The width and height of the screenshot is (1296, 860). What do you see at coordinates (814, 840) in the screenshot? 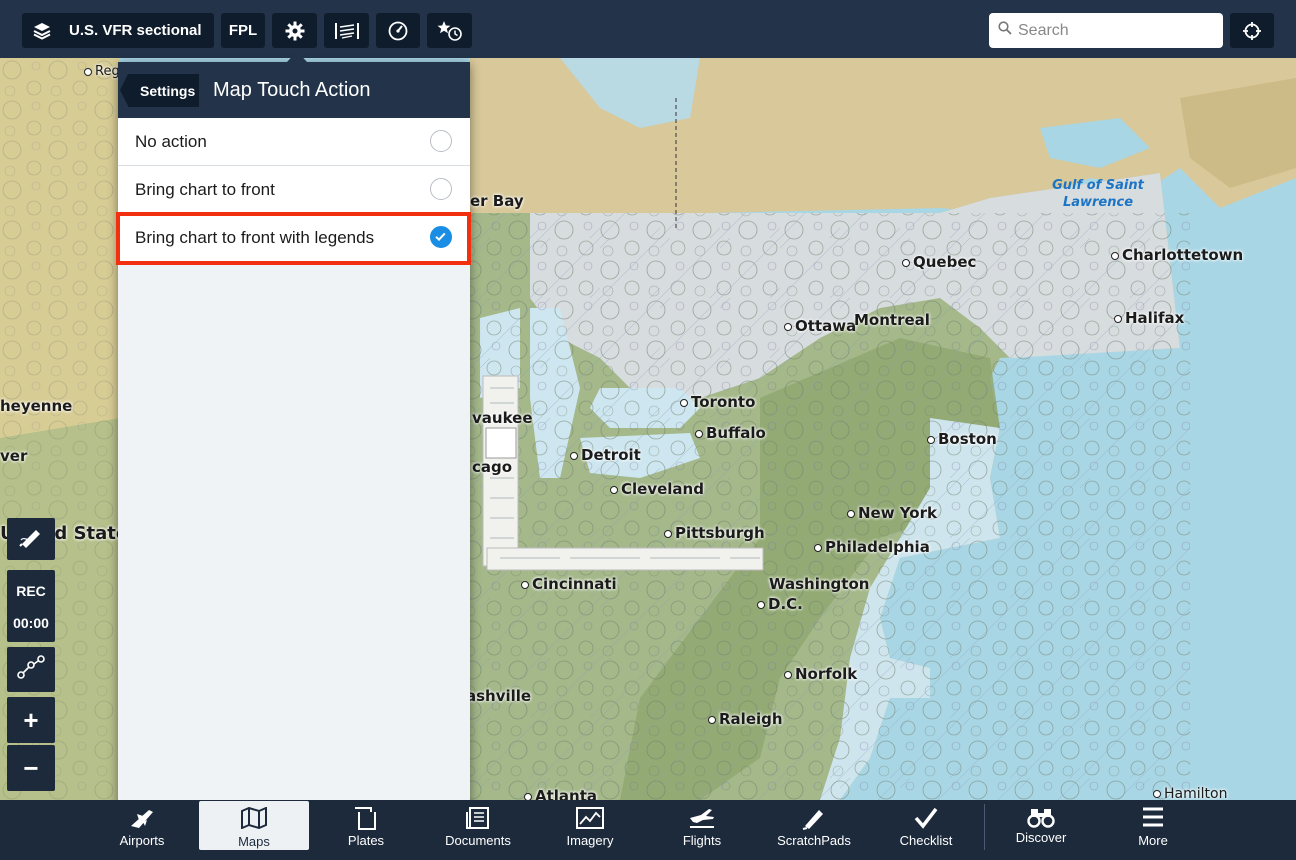
I see `tab-label: ScratchPads` at bounding box center [814, 840].